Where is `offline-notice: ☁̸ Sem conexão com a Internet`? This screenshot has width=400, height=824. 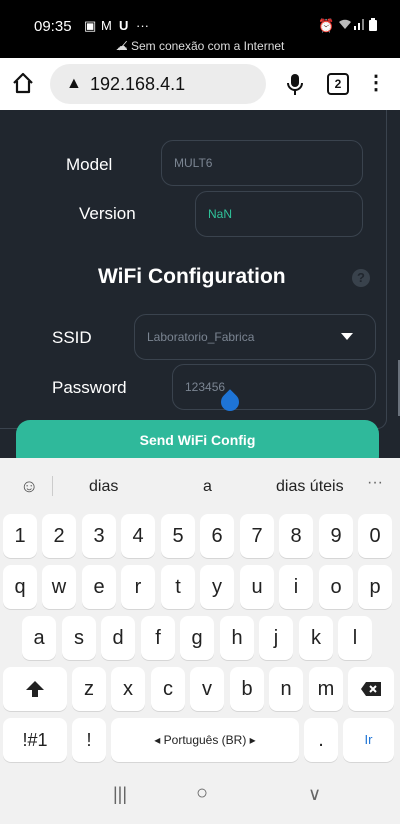
offline-notice: ☁̸ Sem conexão com a Internet is located at coordinates (200, 46).